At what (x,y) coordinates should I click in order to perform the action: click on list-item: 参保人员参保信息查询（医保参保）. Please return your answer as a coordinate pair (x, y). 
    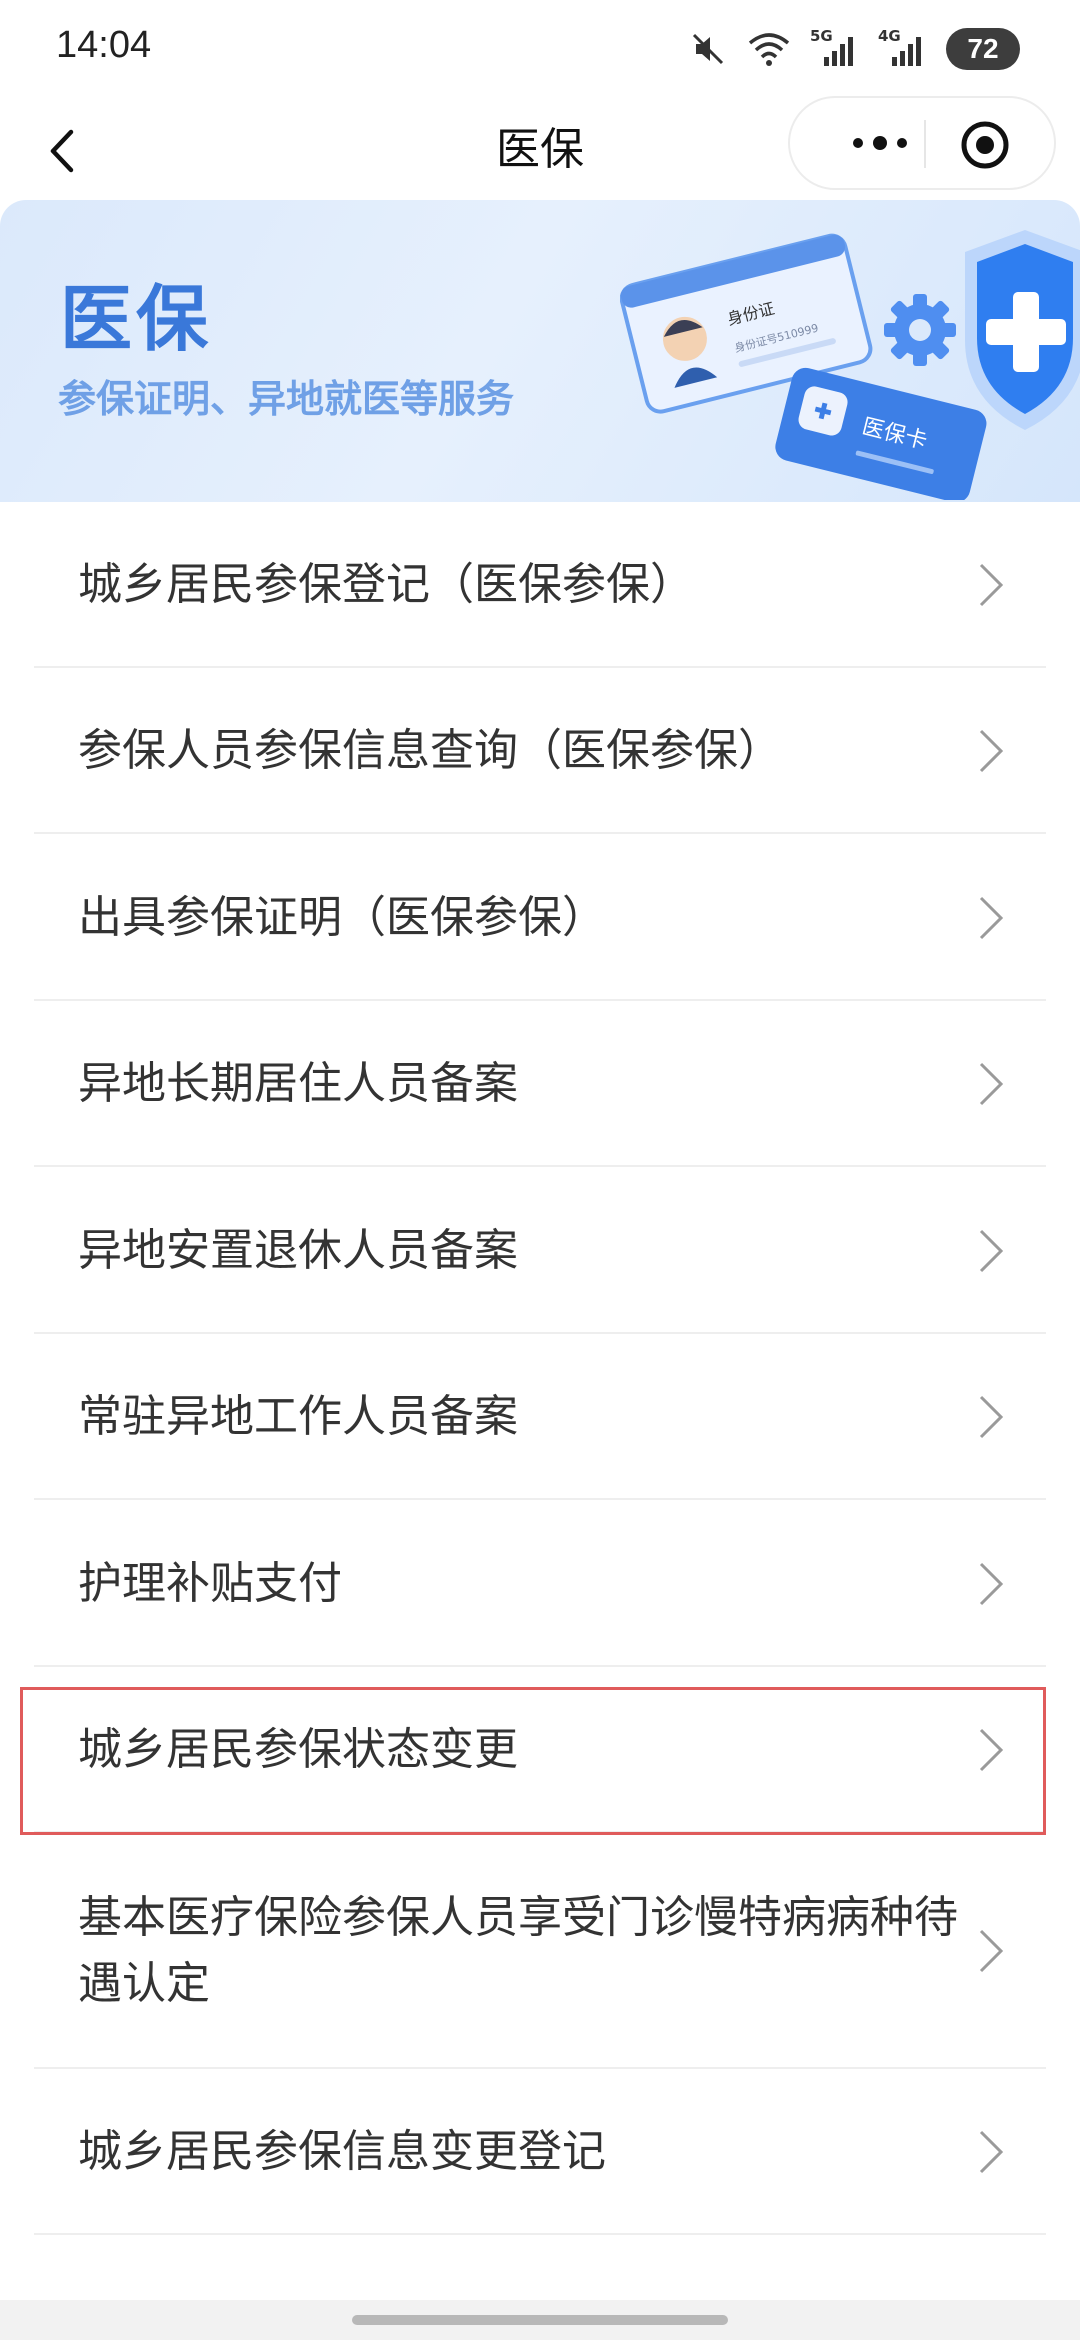
    Looking at the image, I should click on (540, 751).